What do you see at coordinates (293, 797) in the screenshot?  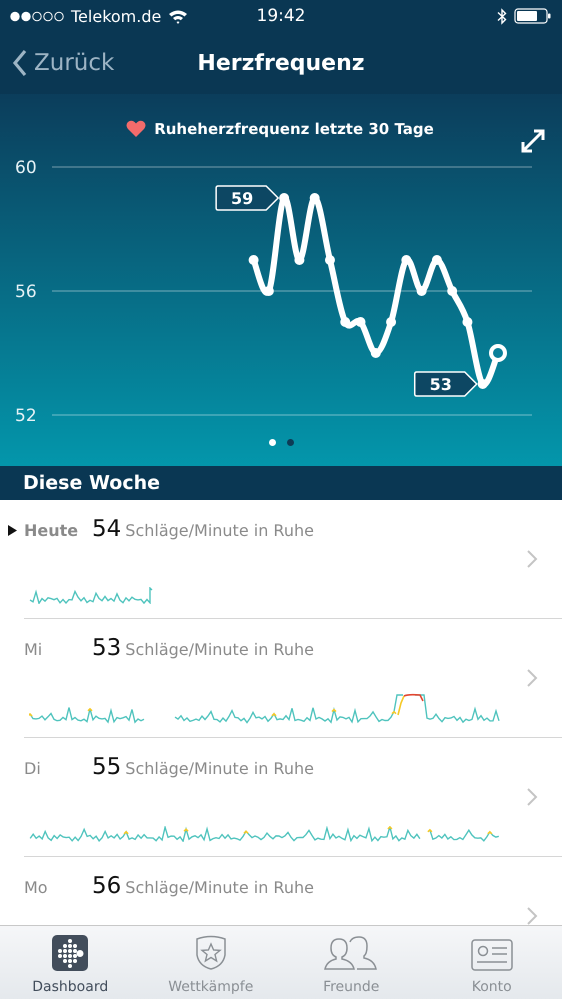 I see `day-row: Di 55 Schläge/Minute in Ruhe` at bounding box center [293, 797].